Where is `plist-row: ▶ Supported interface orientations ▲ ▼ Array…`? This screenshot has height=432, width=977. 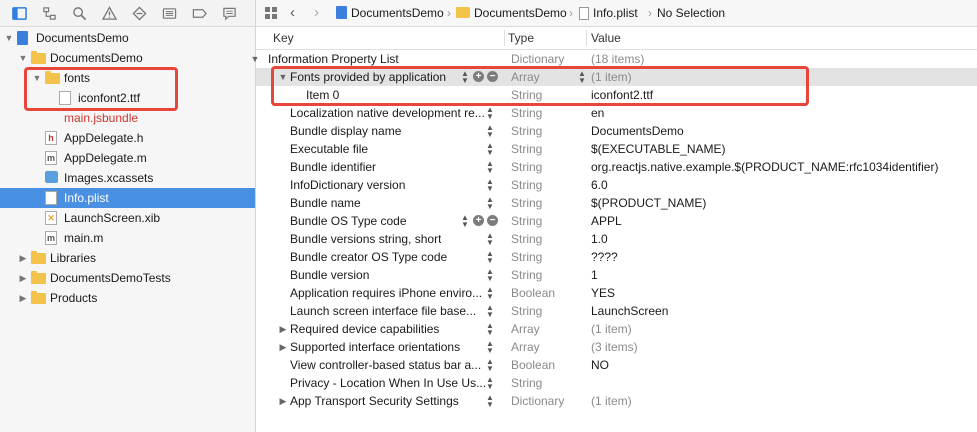
plist-row: ▶ Supported interface orientations ▲ ▼ Array… is located at coordinates (616, 347).